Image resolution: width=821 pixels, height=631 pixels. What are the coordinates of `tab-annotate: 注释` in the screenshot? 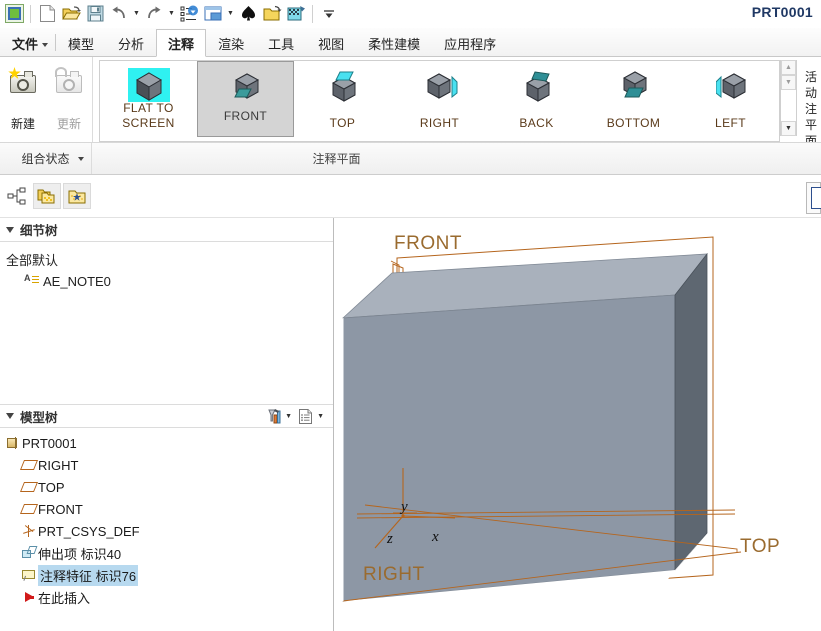 It's located at (181, 43).